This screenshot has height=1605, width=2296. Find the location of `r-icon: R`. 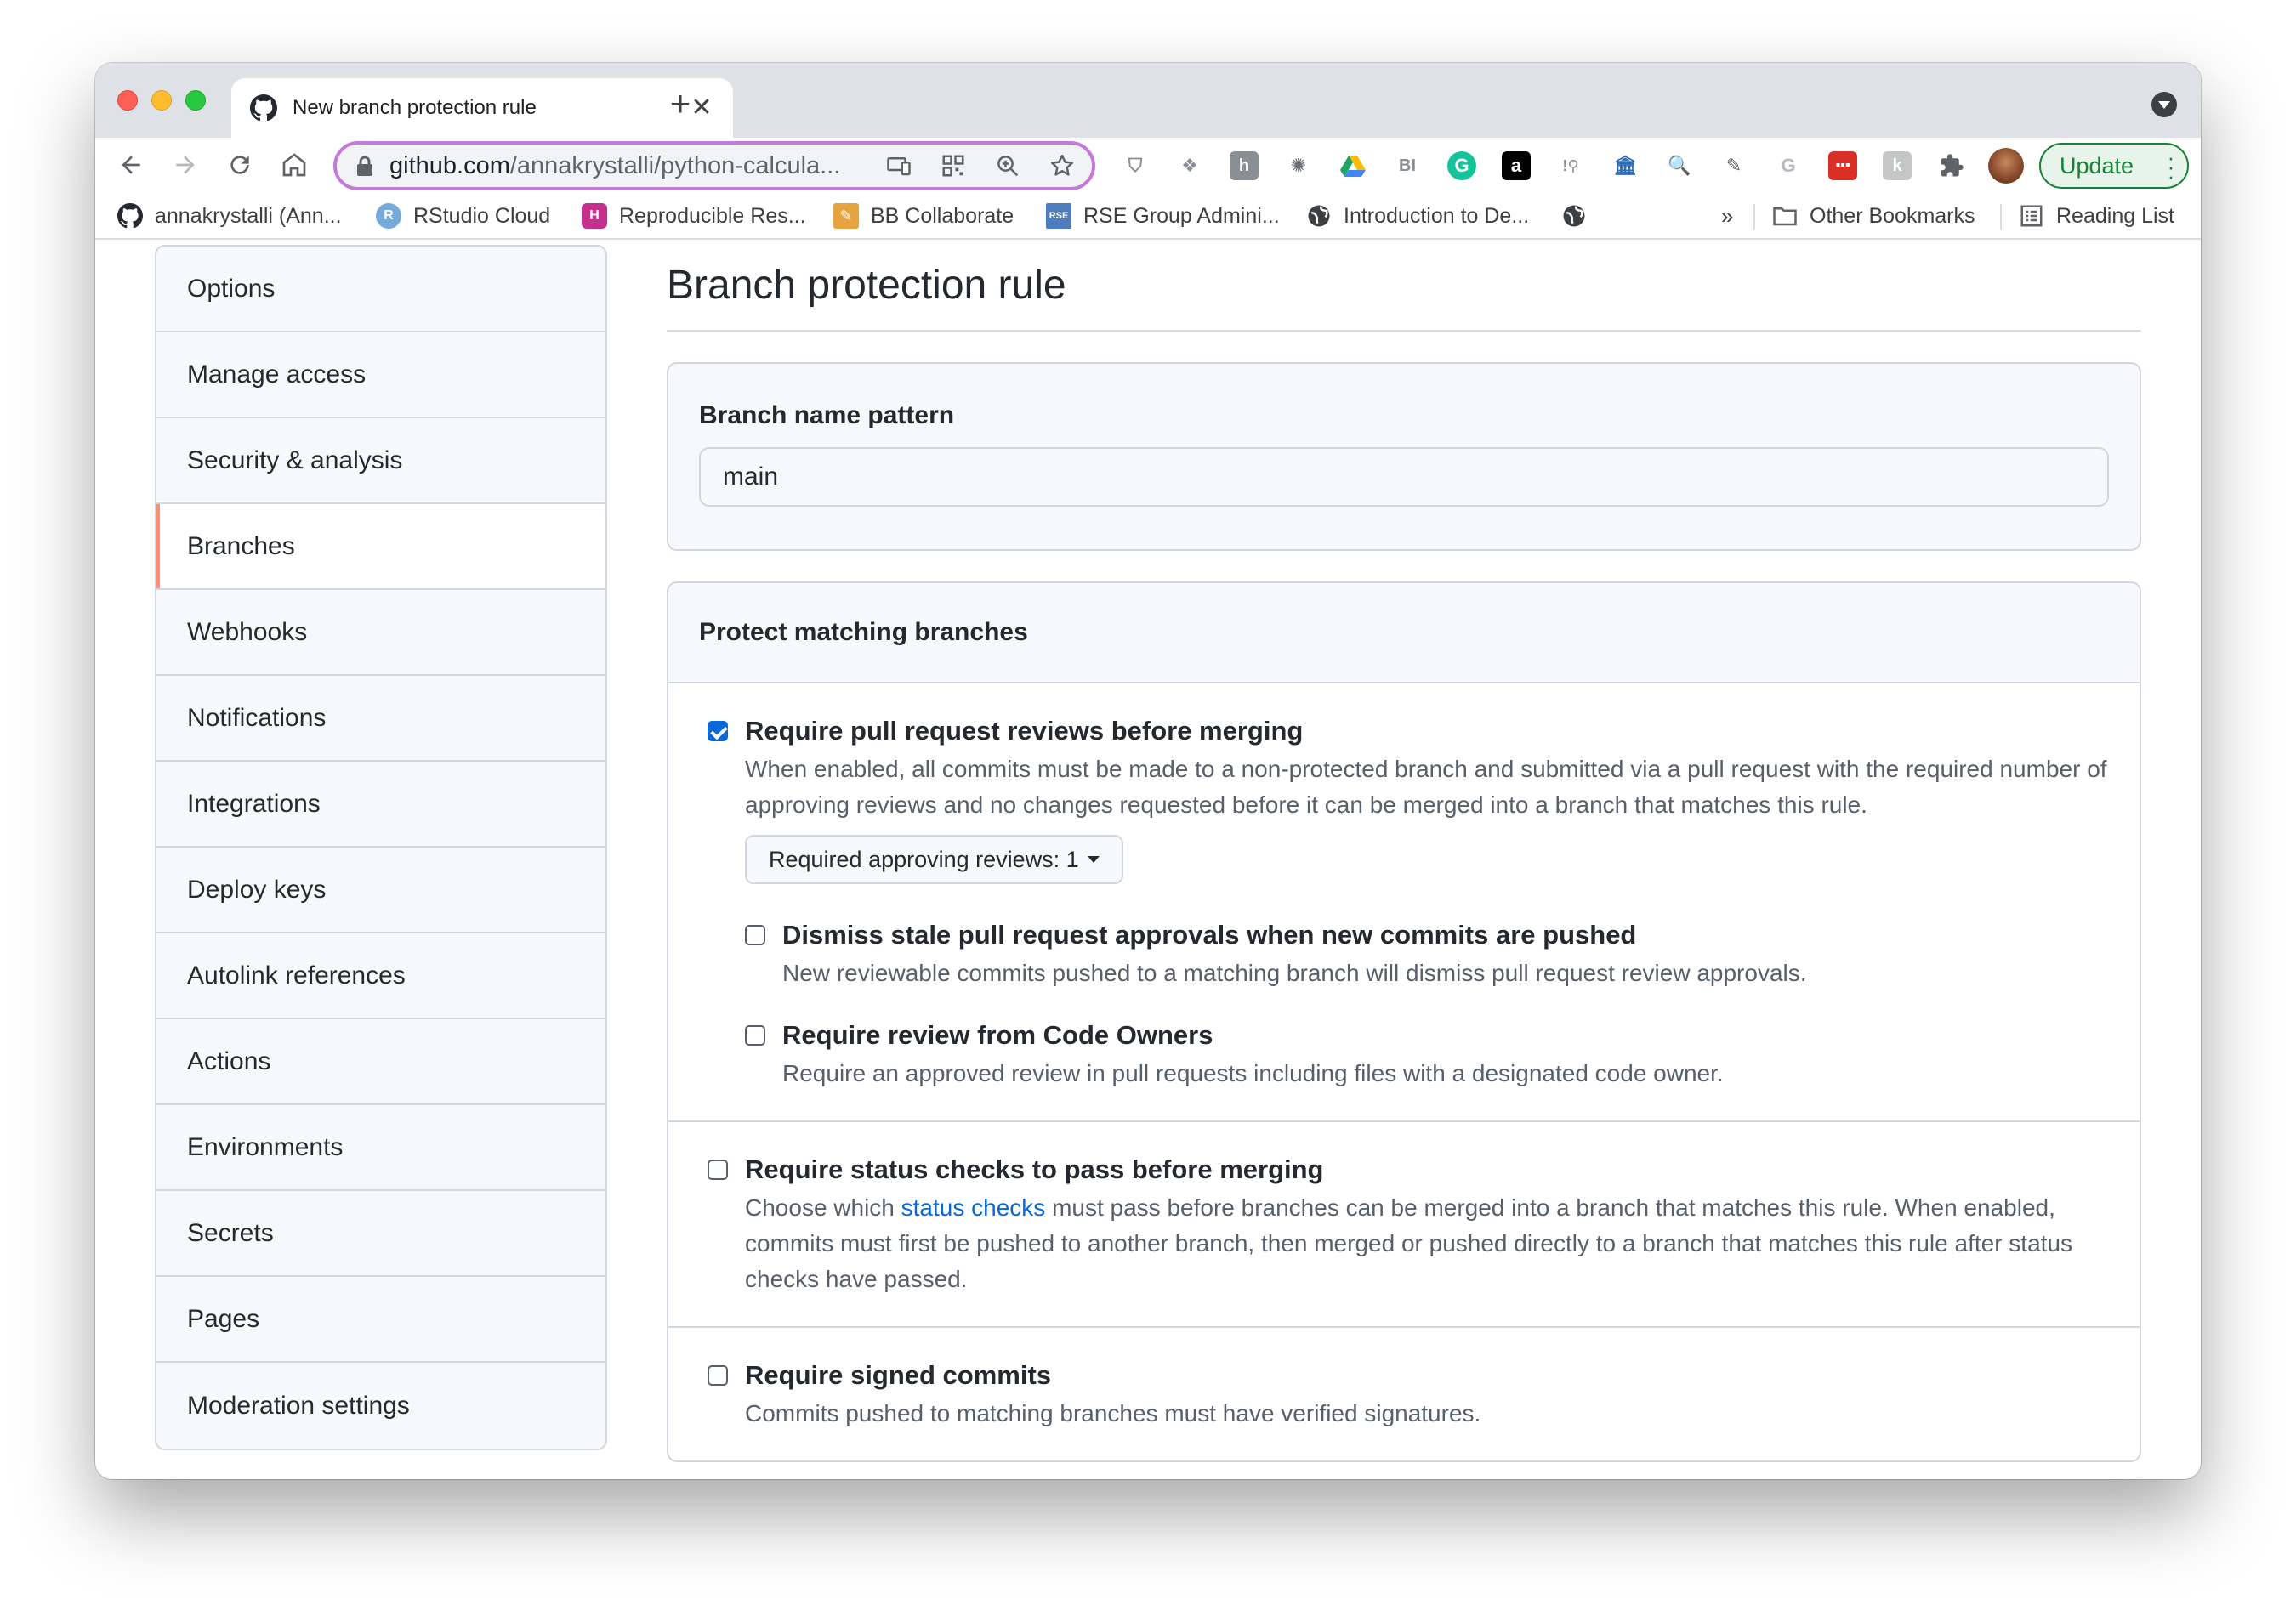

r-icon: R is located at coordinates (388, 216).